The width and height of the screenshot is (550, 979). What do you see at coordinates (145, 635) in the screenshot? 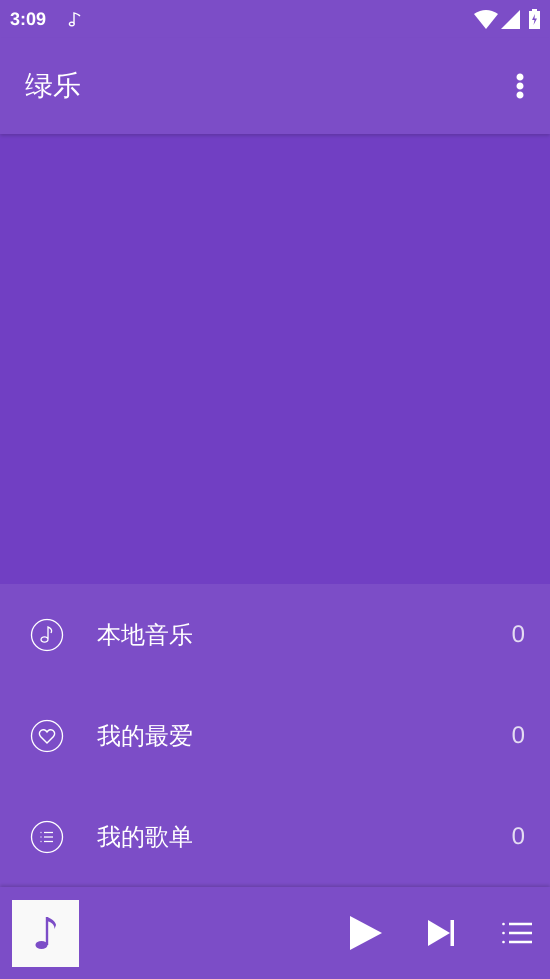
I see `item-label: 本地音乐` at bounding box center [145, 635].